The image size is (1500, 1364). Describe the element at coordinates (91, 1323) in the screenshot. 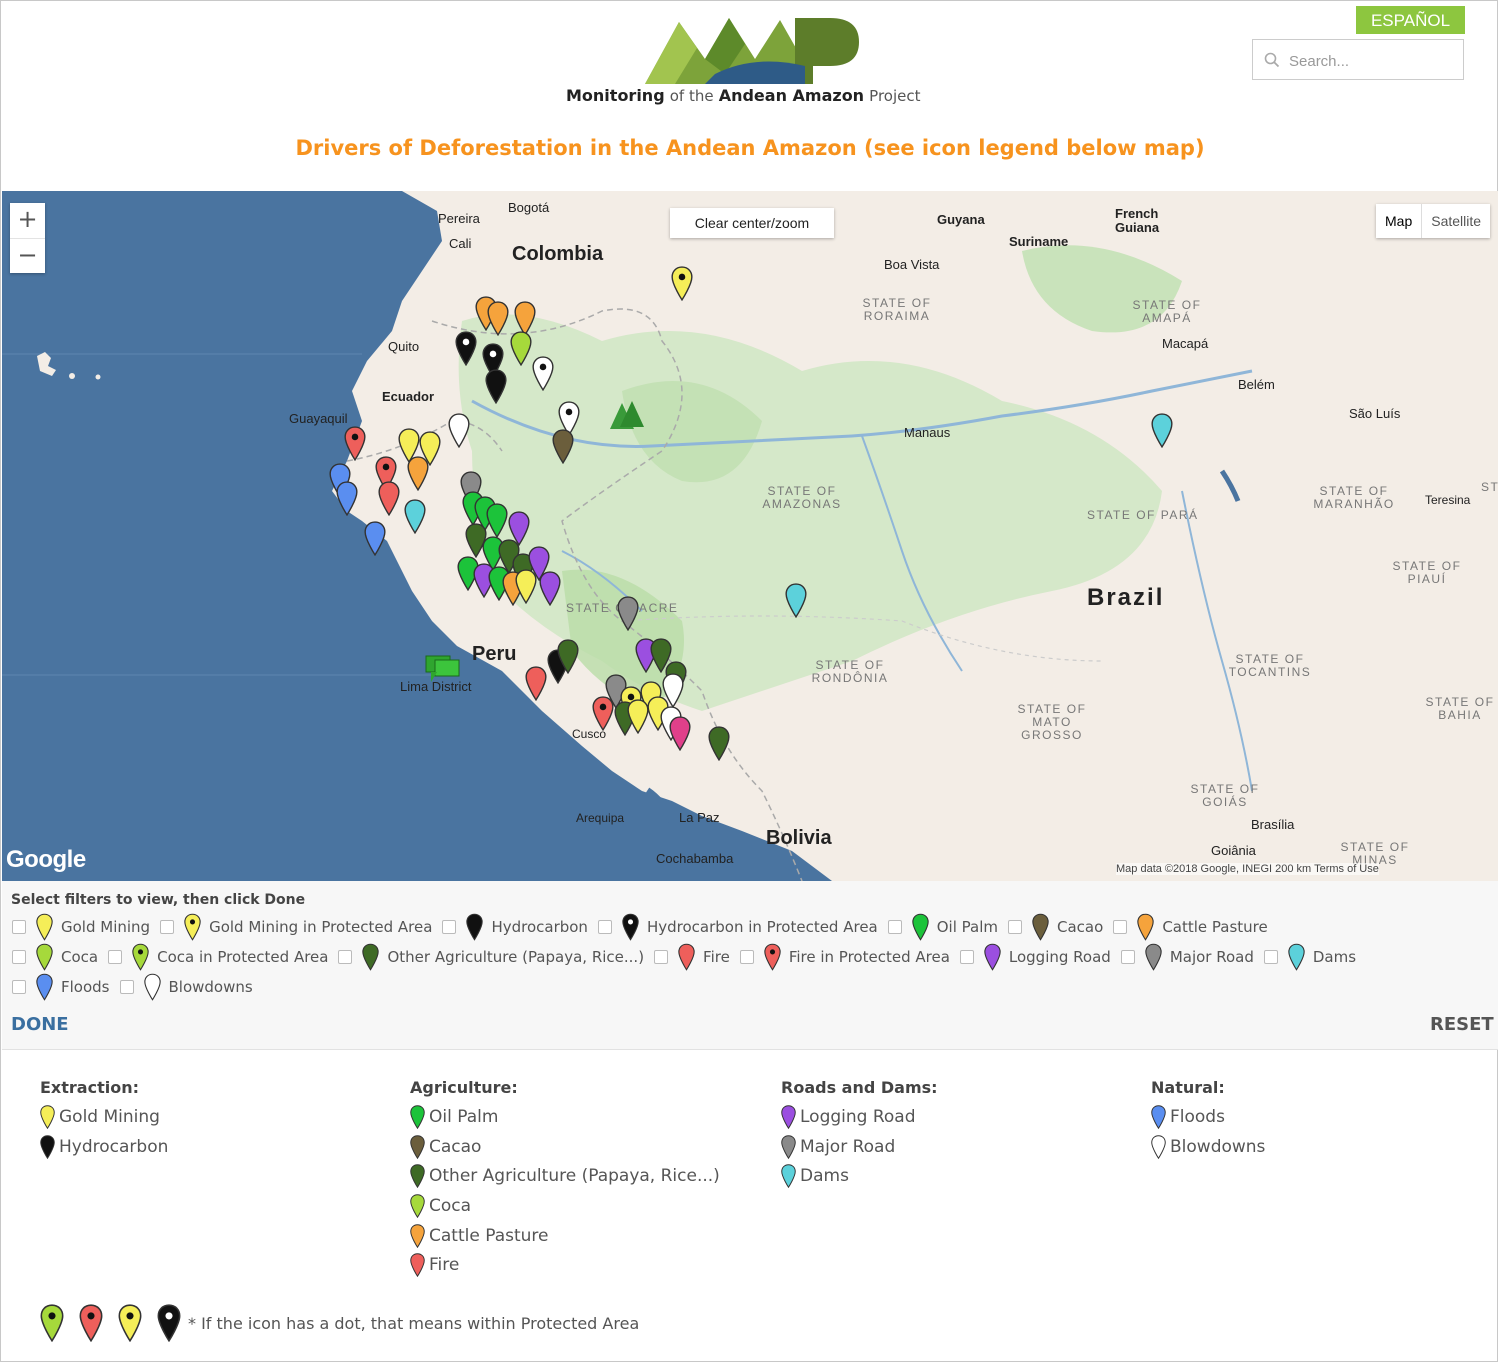

I see `protected-pin-icon` at that location.